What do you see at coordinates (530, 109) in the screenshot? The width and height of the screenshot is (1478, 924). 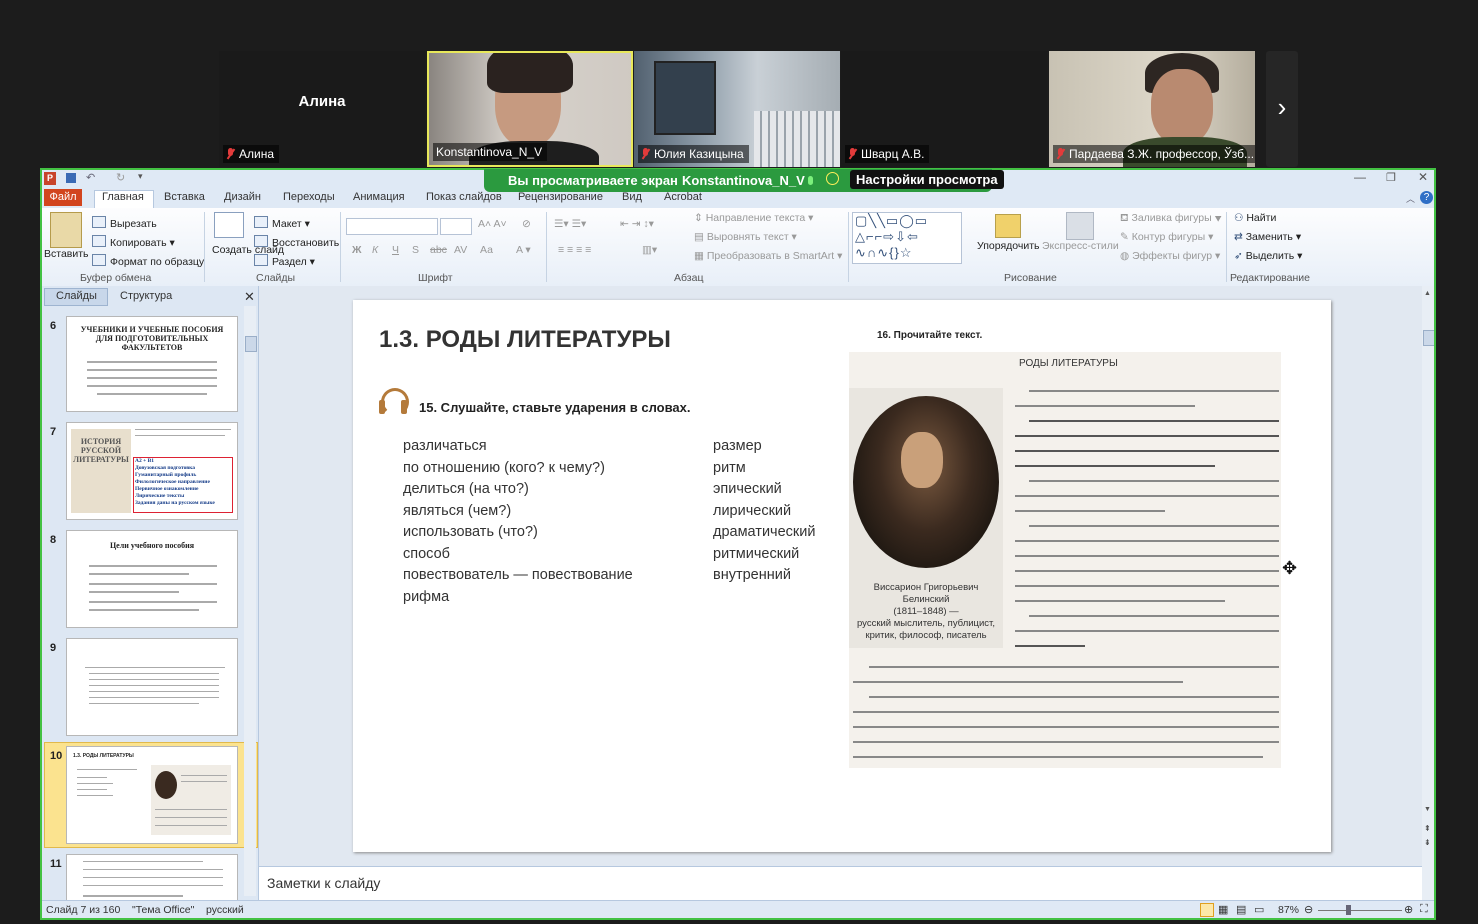 I see `participant-tile-konstantinova: Konstantinova_N_V` at bounding box center [530, 109].